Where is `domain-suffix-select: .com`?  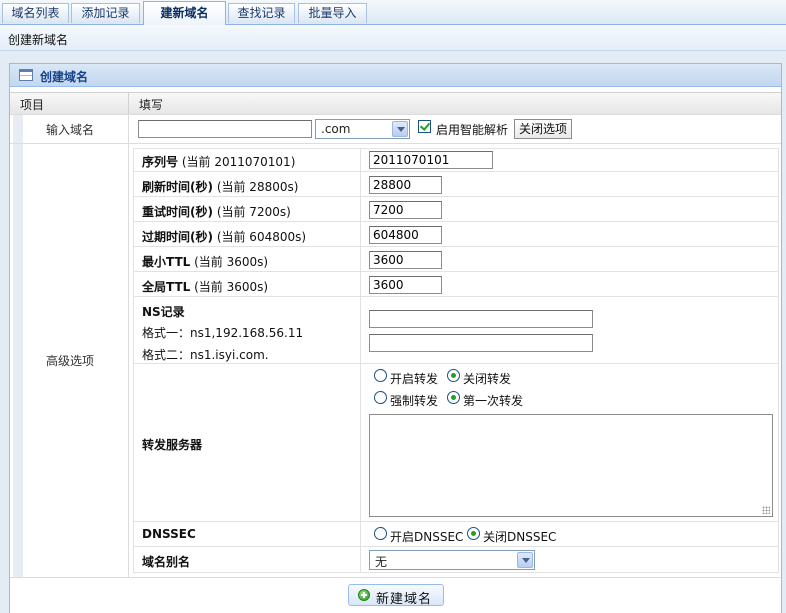 domain-suffix-select: .com is located at coordinates (362, 129).